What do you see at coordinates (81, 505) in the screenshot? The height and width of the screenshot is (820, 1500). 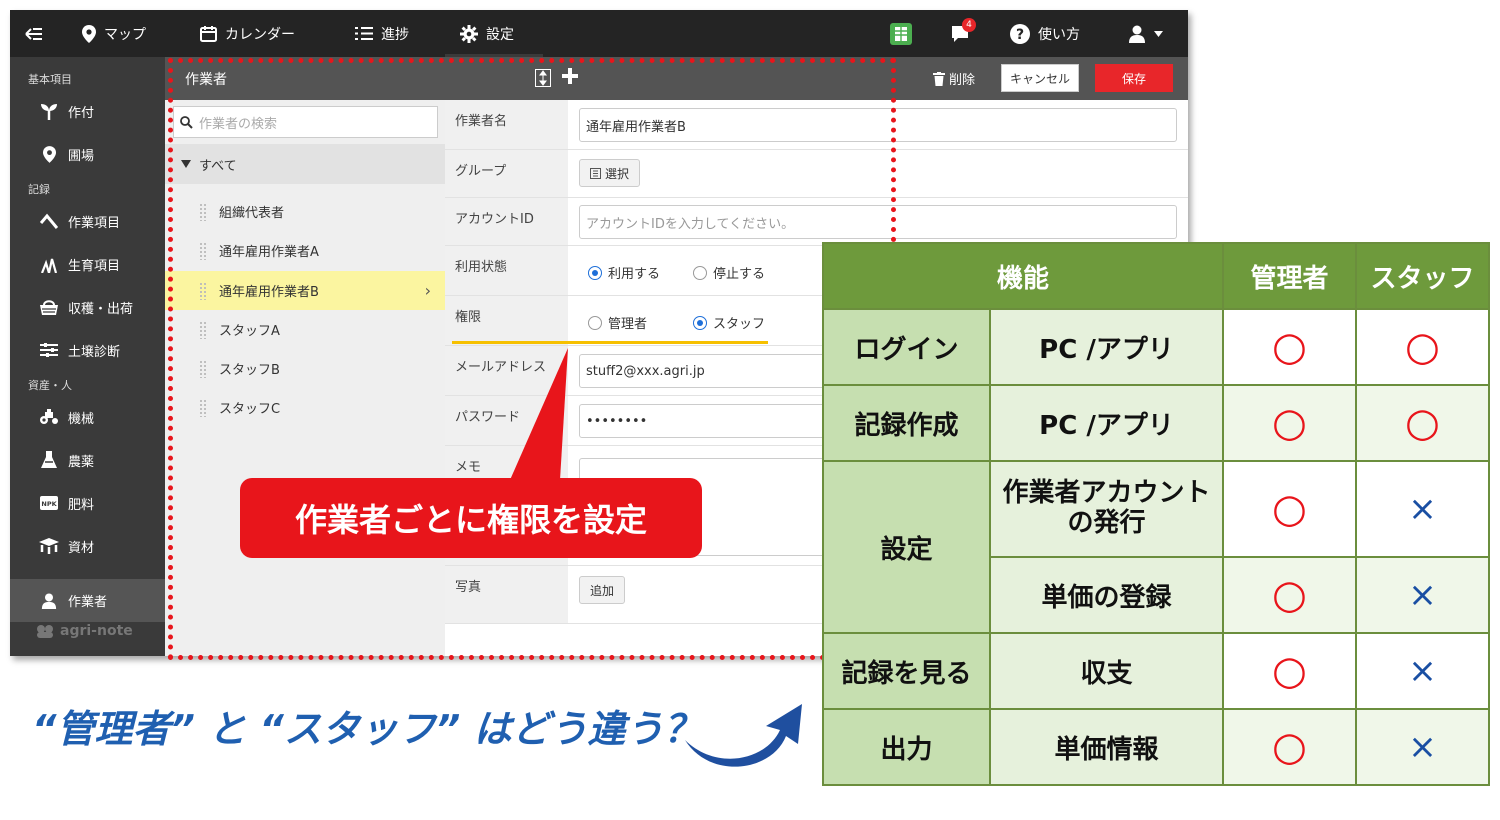 I see `sidebar-item-label: 肥料` at bounding box center [81, 505].